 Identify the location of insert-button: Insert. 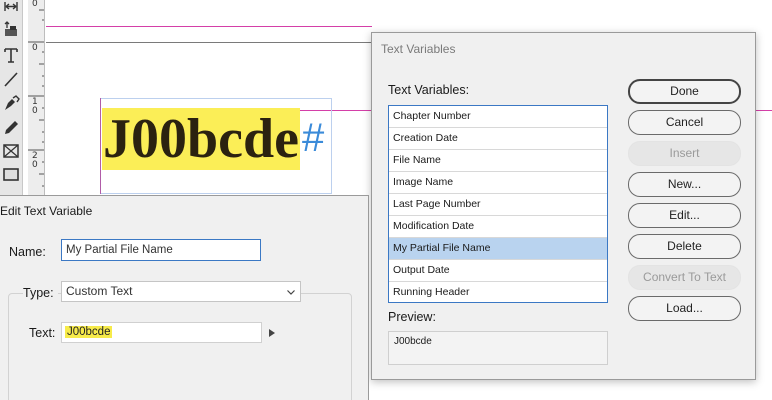
(684, 153).